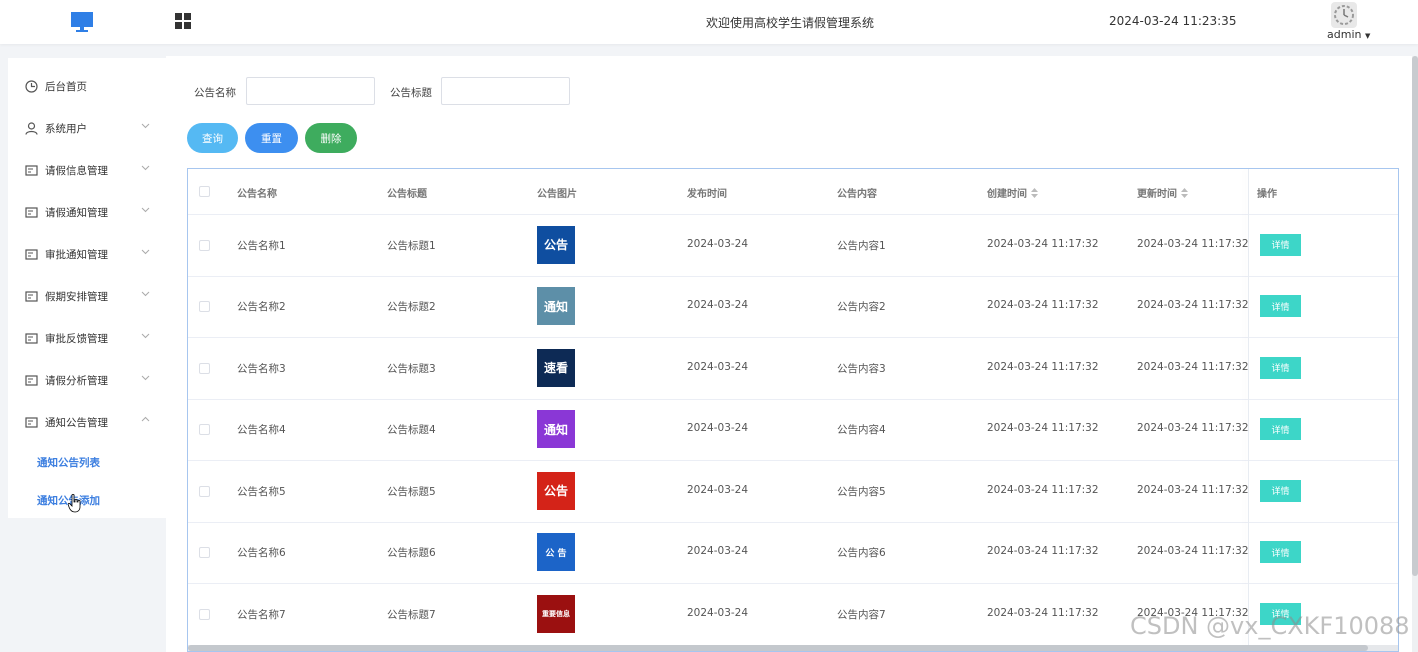  What do you see at coordinates (861, 245) in the screenshot?
I see `cell-content: 公告内容1` at bounding box center [861, 245].